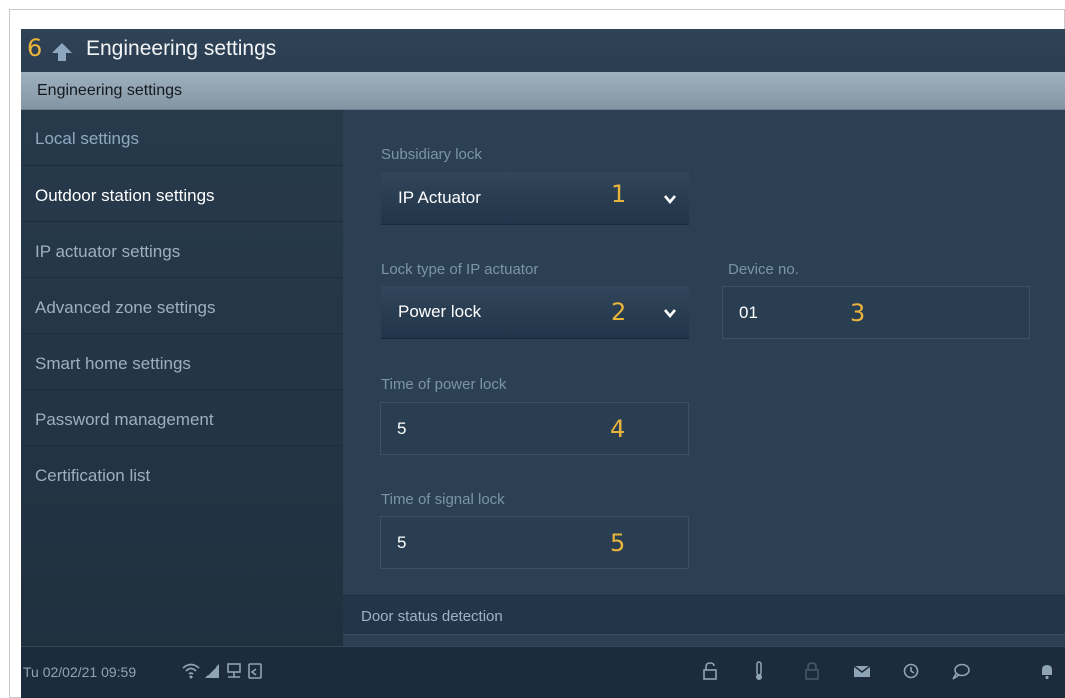 The image size is (1065, 698). Describe the element at coordinates (534, 428) in the screenshot. I see `time-power-lock-field: 5 4` at that location.